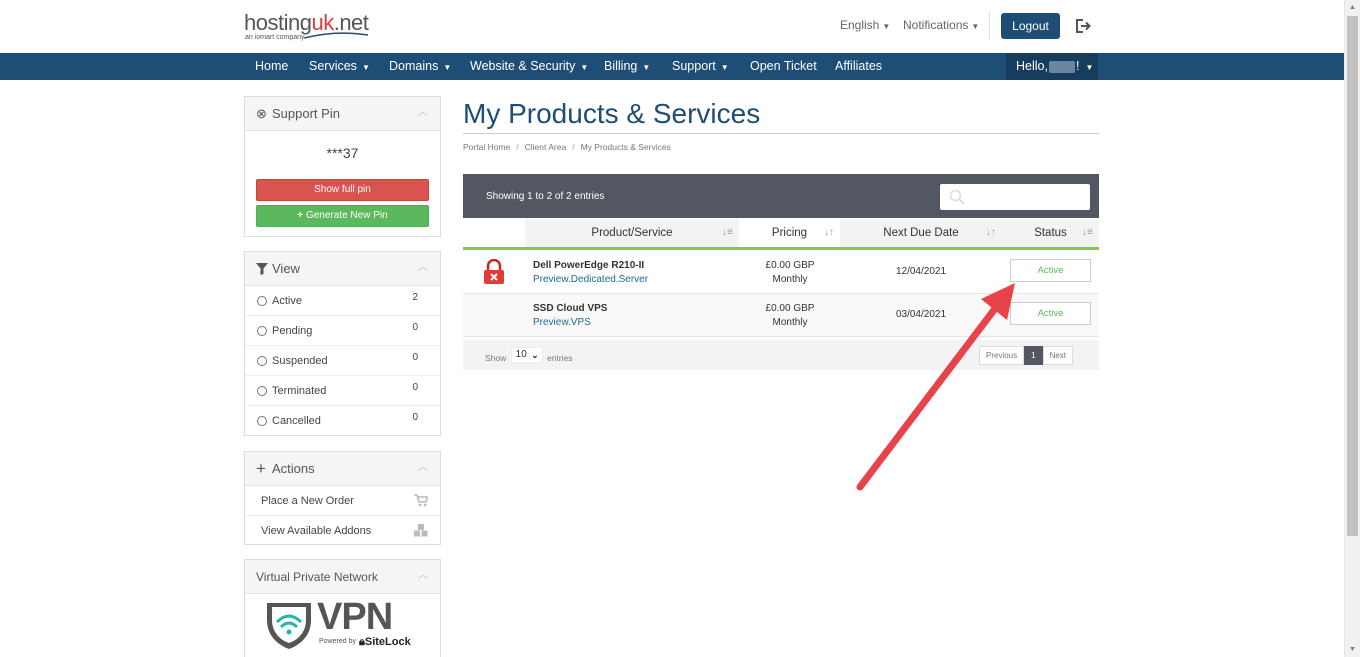  I want to click on actions-header: + Actions ︿, so click(342, 469).